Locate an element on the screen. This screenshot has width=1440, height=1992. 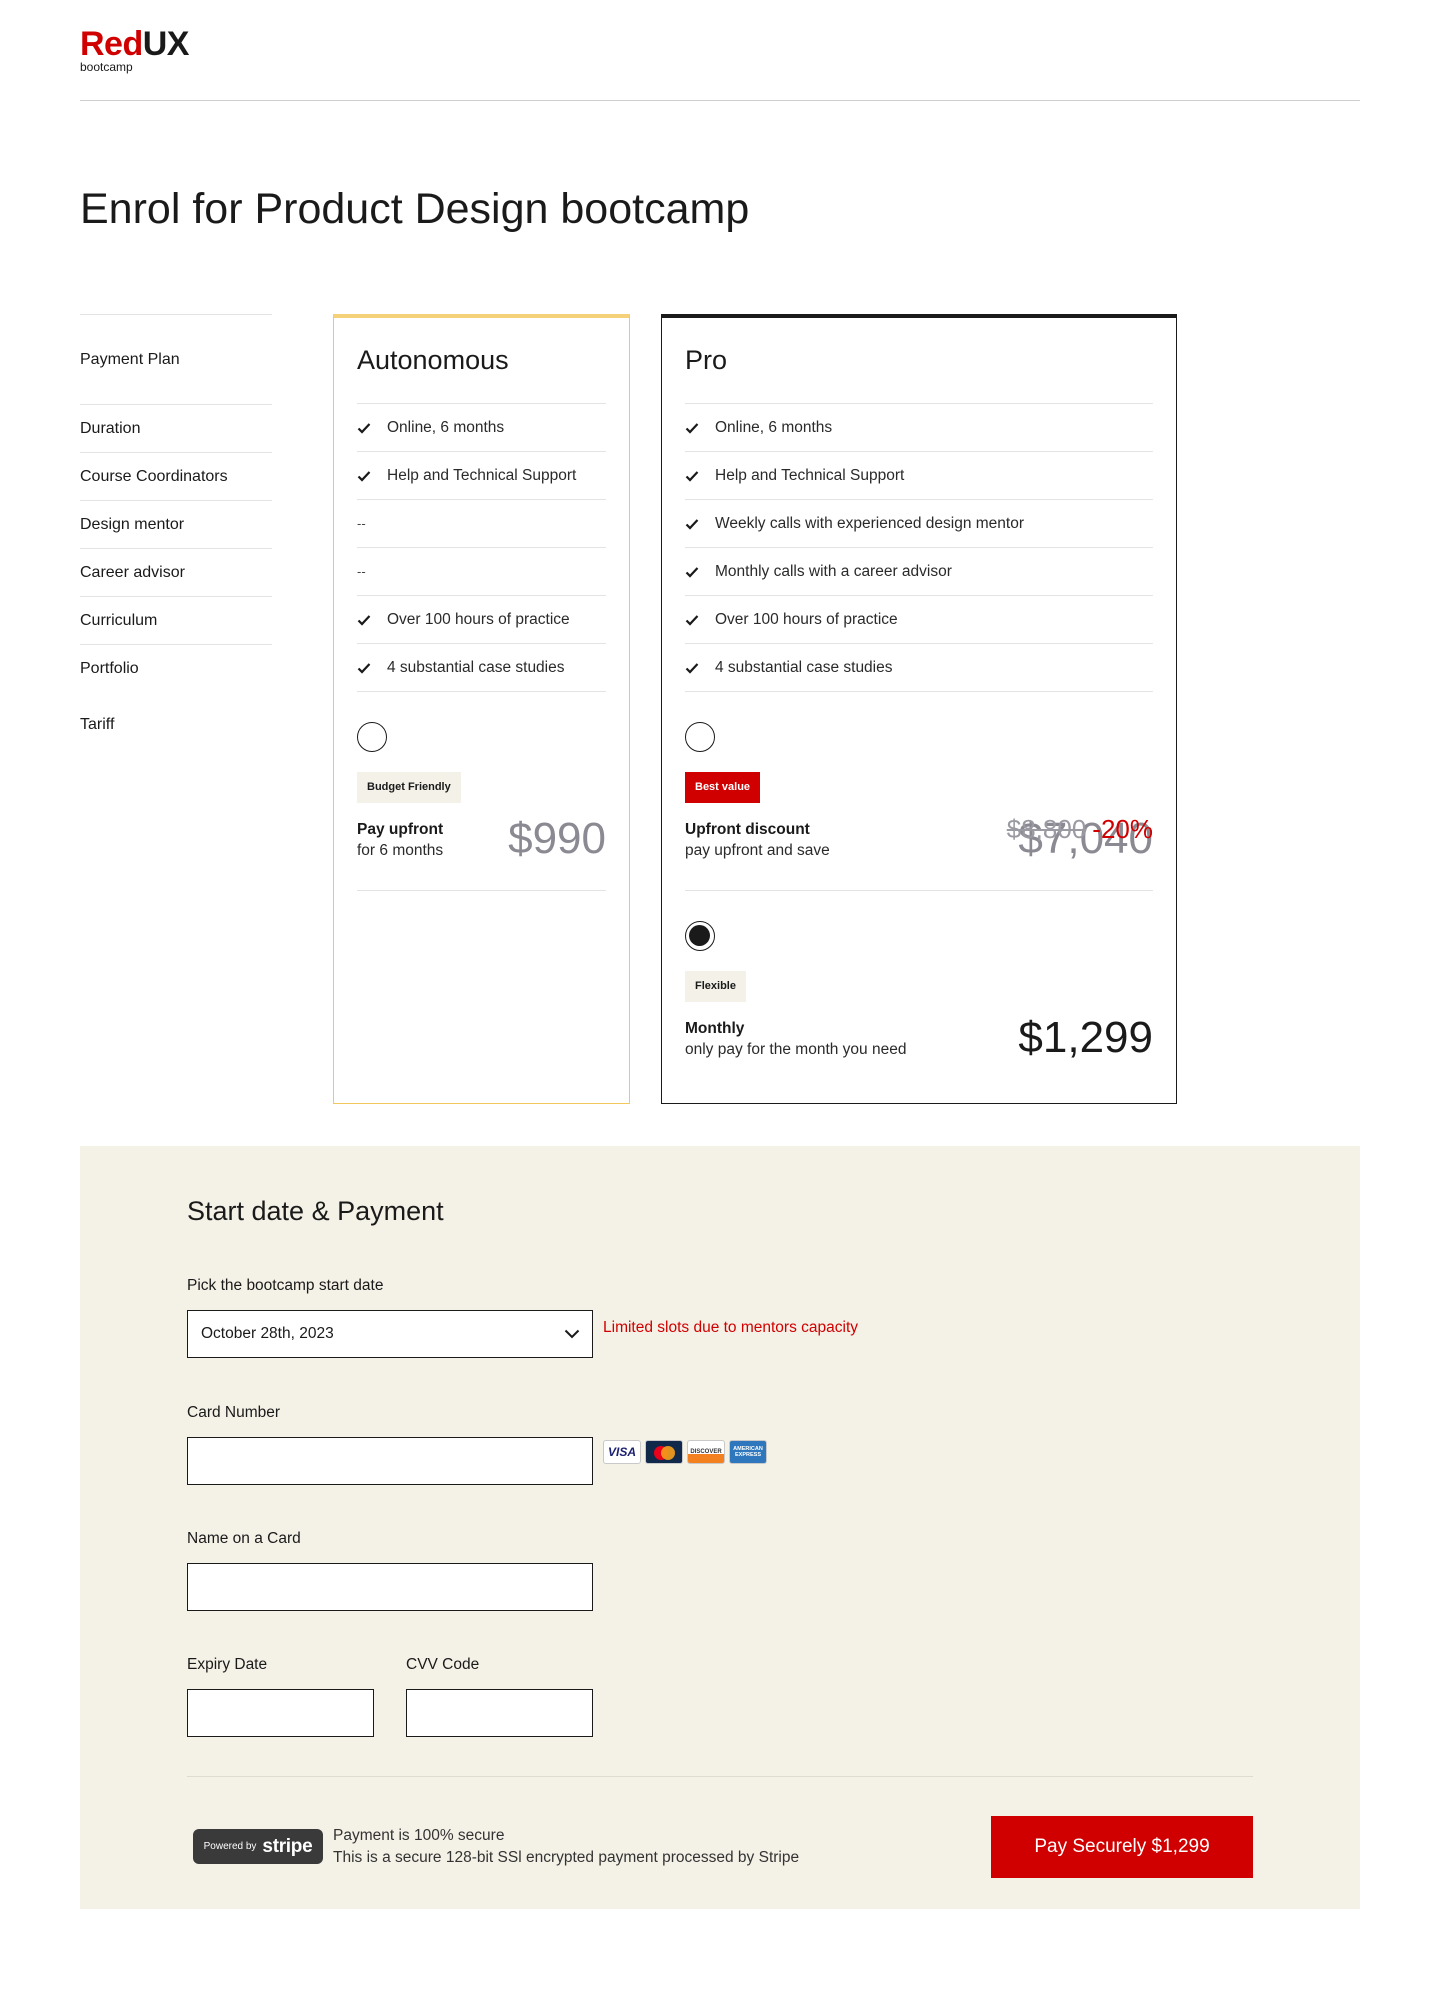
tariff-tag: Best value is located at coordinates (723, 787).